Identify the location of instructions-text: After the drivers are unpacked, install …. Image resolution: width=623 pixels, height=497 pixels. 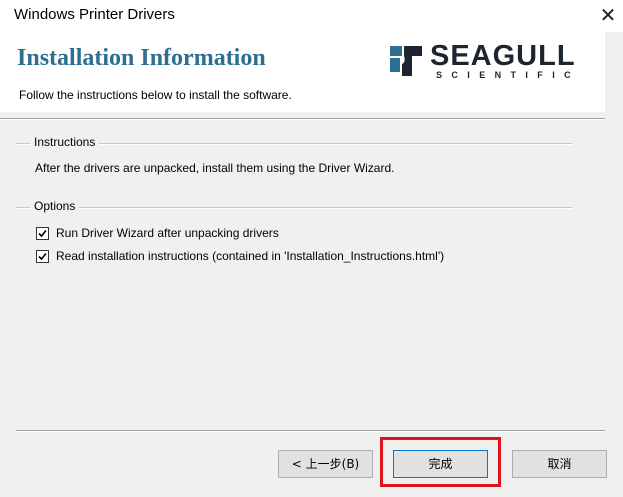
(215, 168).